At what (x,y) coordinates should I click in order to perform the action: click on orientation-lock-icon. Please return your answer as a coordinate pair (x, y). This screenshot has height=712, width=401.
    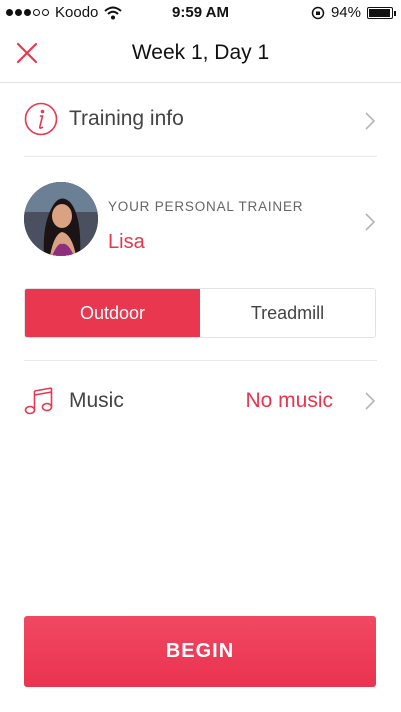
    Looking at the image, I should click on (318, 12).